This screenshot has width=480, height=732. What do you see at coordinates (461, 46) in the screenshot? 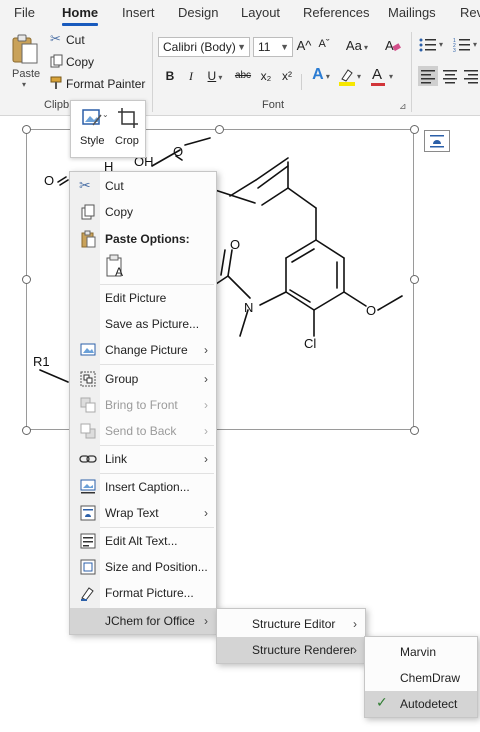
I see `numbering-icon: 1 2 3` at bounding box center [461, 46].